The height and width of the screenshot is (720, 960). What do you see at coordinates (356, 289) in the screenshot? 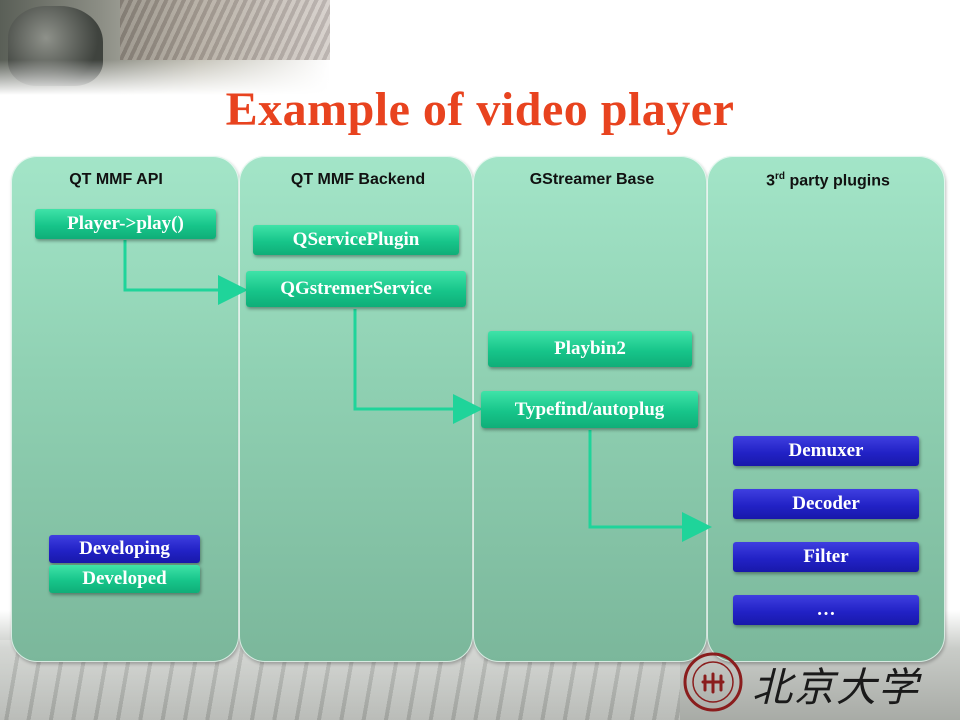
I see `box-qgstremerservice: QGstremerService` at bounding box center [356, 289].